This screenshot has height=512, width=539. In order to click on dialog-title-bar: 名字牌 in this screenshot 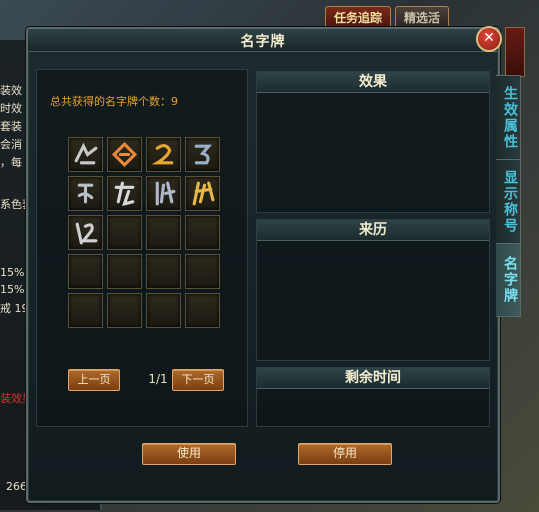, I will do `click(263, 40)`.